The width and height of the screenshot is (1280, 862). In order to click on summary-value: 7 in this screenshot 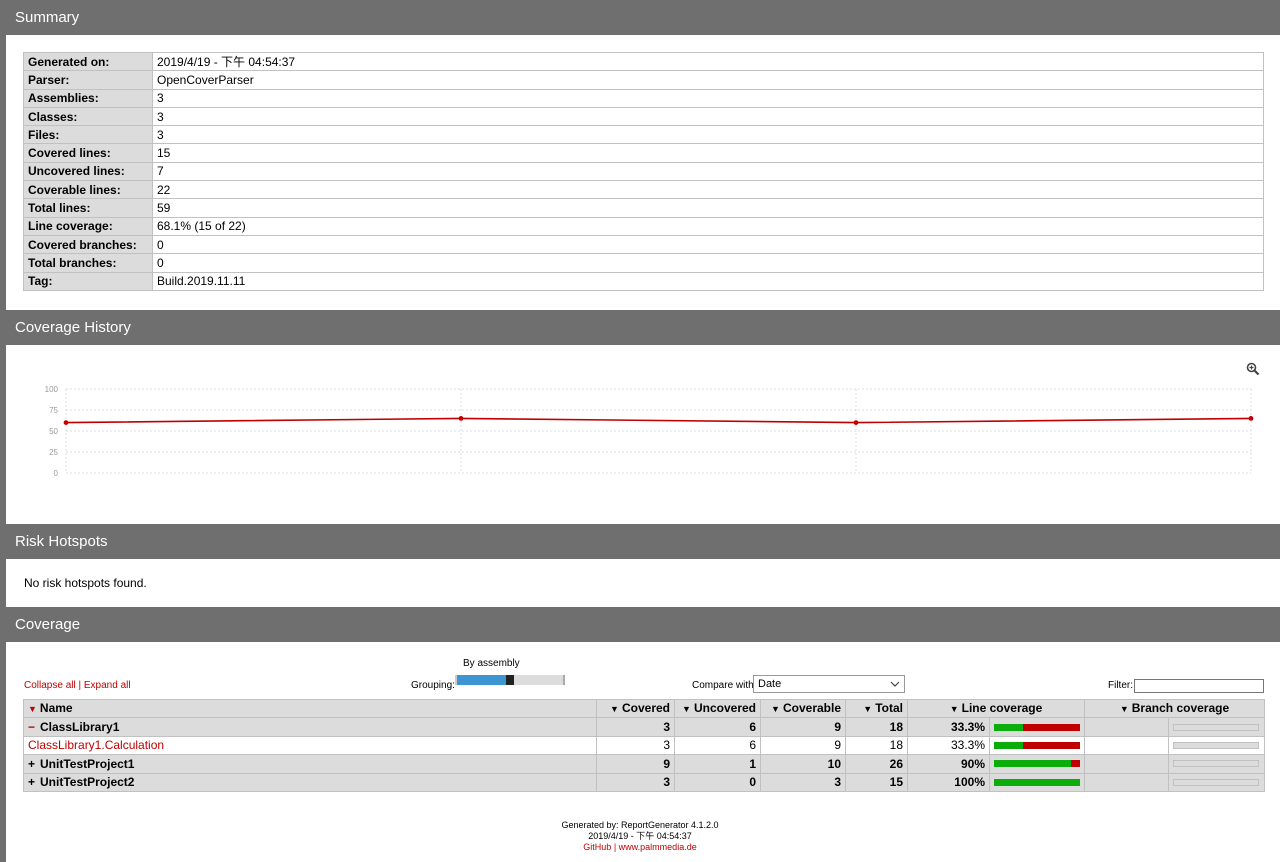, I will do `click(708, 171)`.